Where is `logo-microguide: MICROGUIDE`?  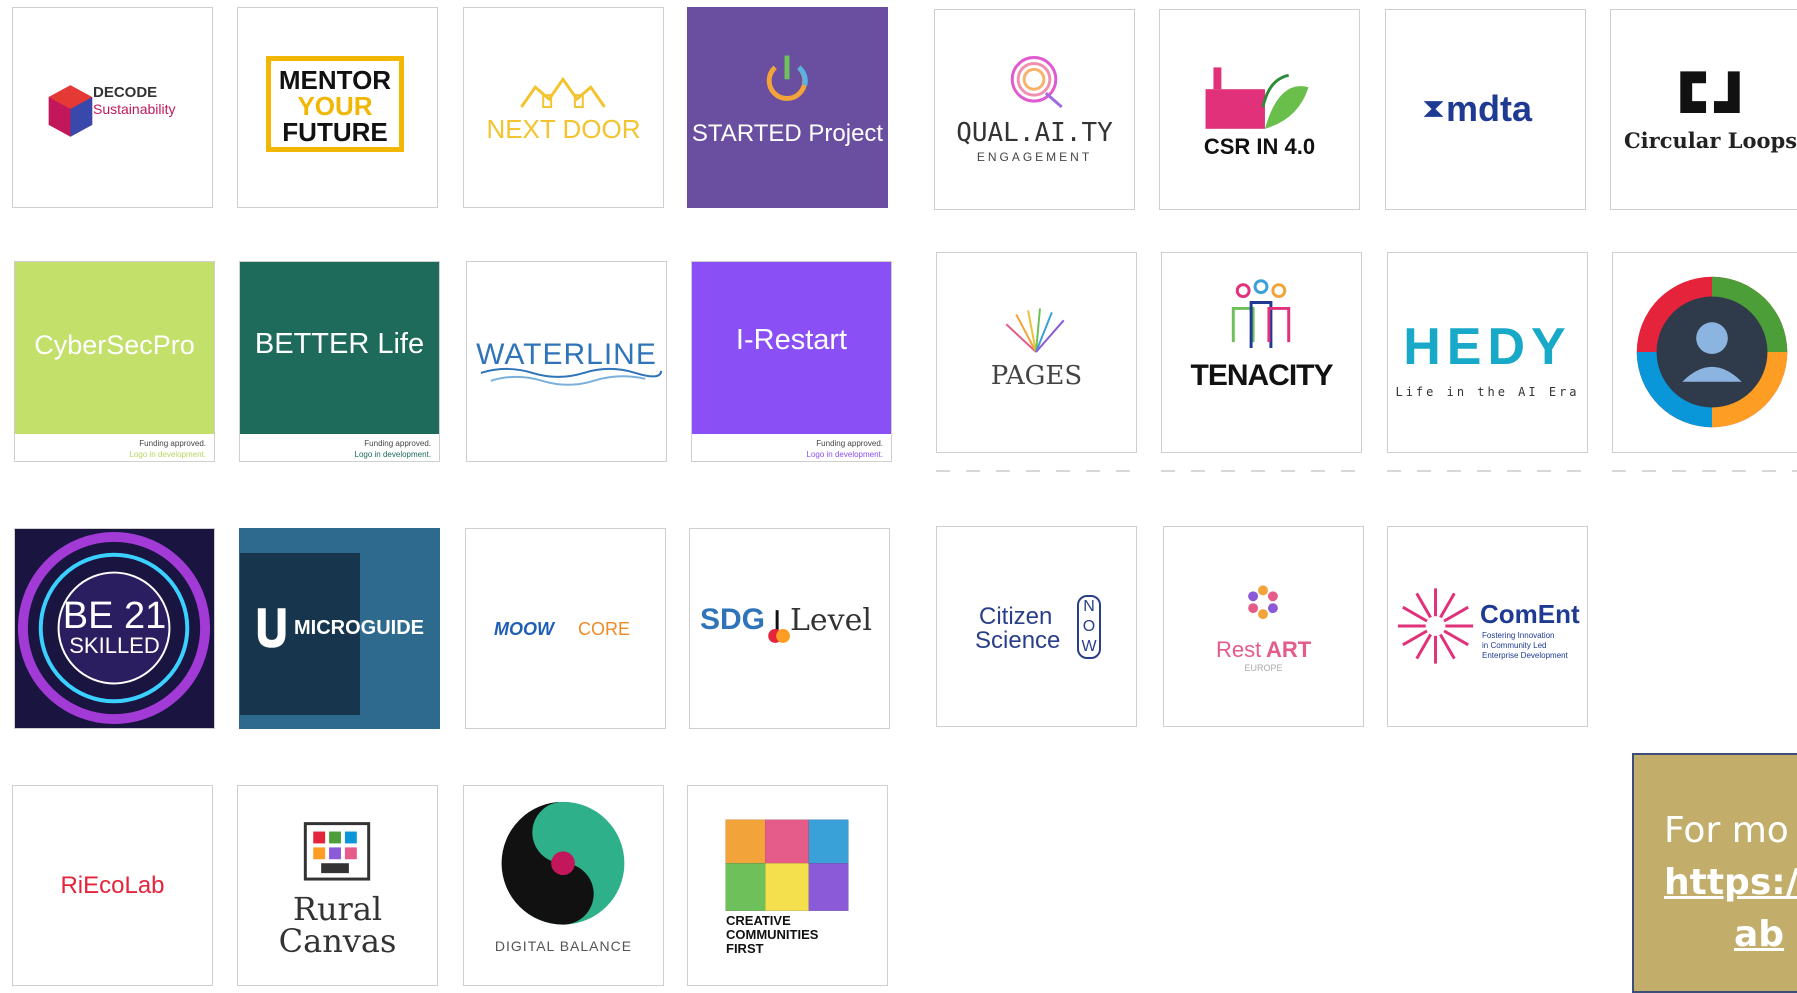 logo-microguide: MICROGUIDE is located at coordinates (339, 628).